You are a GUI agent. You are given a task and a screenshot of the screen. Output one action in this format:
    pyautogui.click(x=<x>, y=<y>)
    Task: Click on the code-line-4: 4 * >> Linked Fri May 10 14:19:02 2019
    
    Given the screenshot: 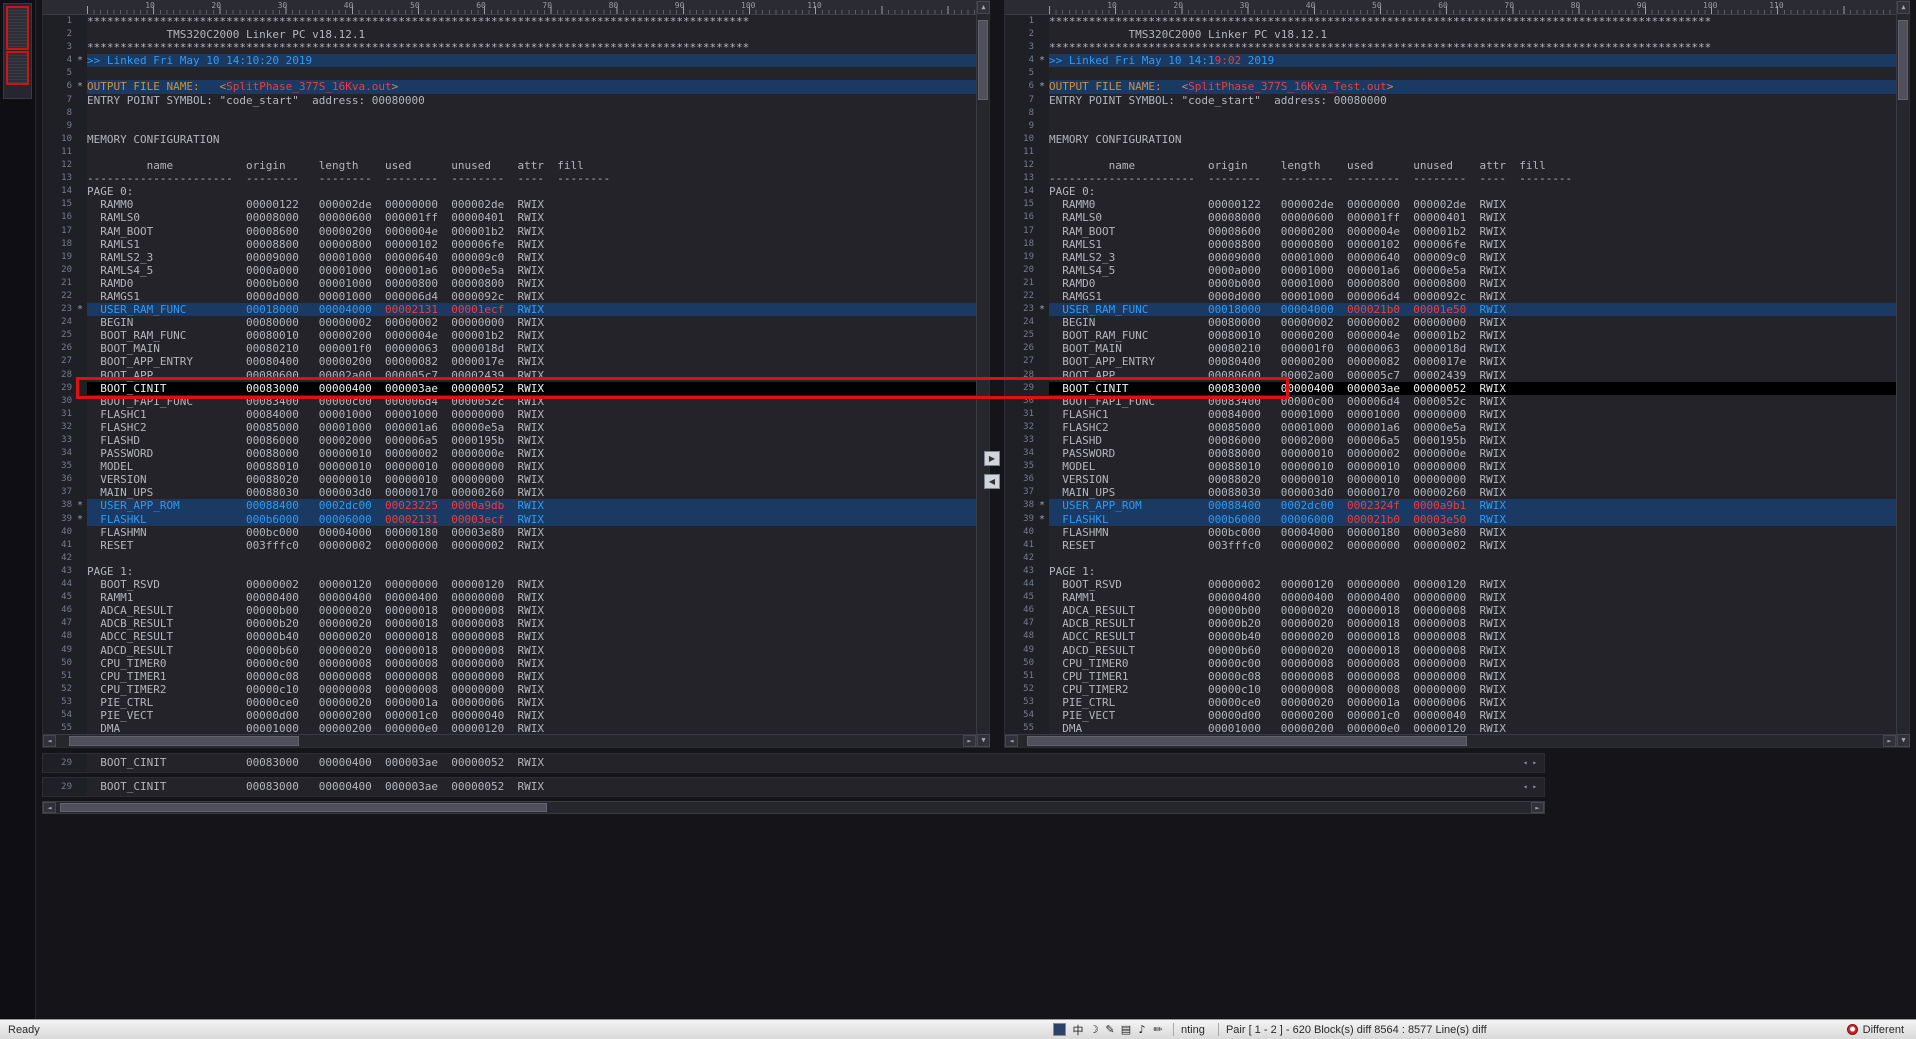 What is the action you would take?
    pyautogui.click(x=1450, y=61)
    